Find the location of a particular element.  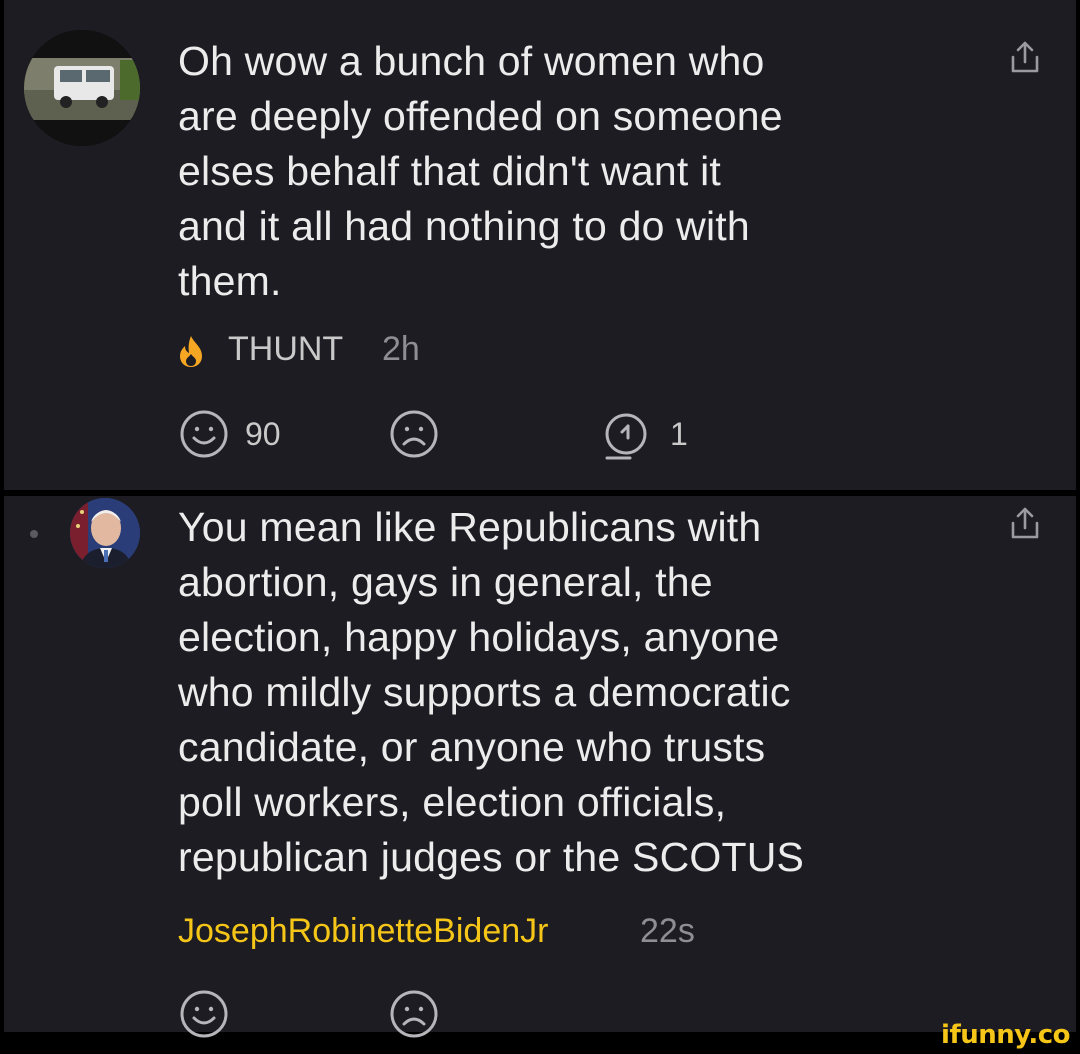

comment-username: THUNT is located at coordinates (285, 349).